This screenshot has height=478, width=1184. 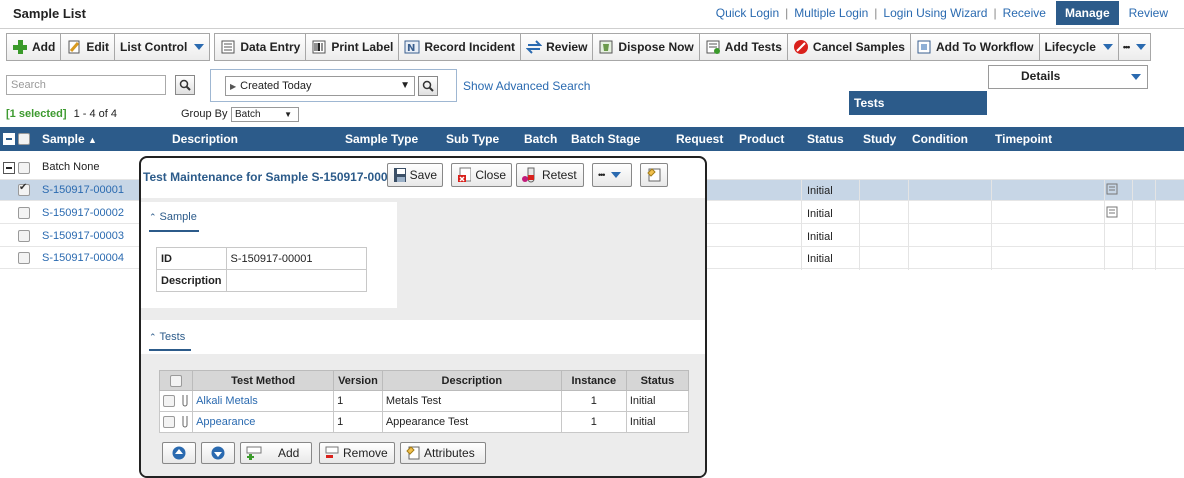 What do you see at coordinates (74, 47) in the screenshot?
I see `edit-icon` at bounding box center [74, 47].